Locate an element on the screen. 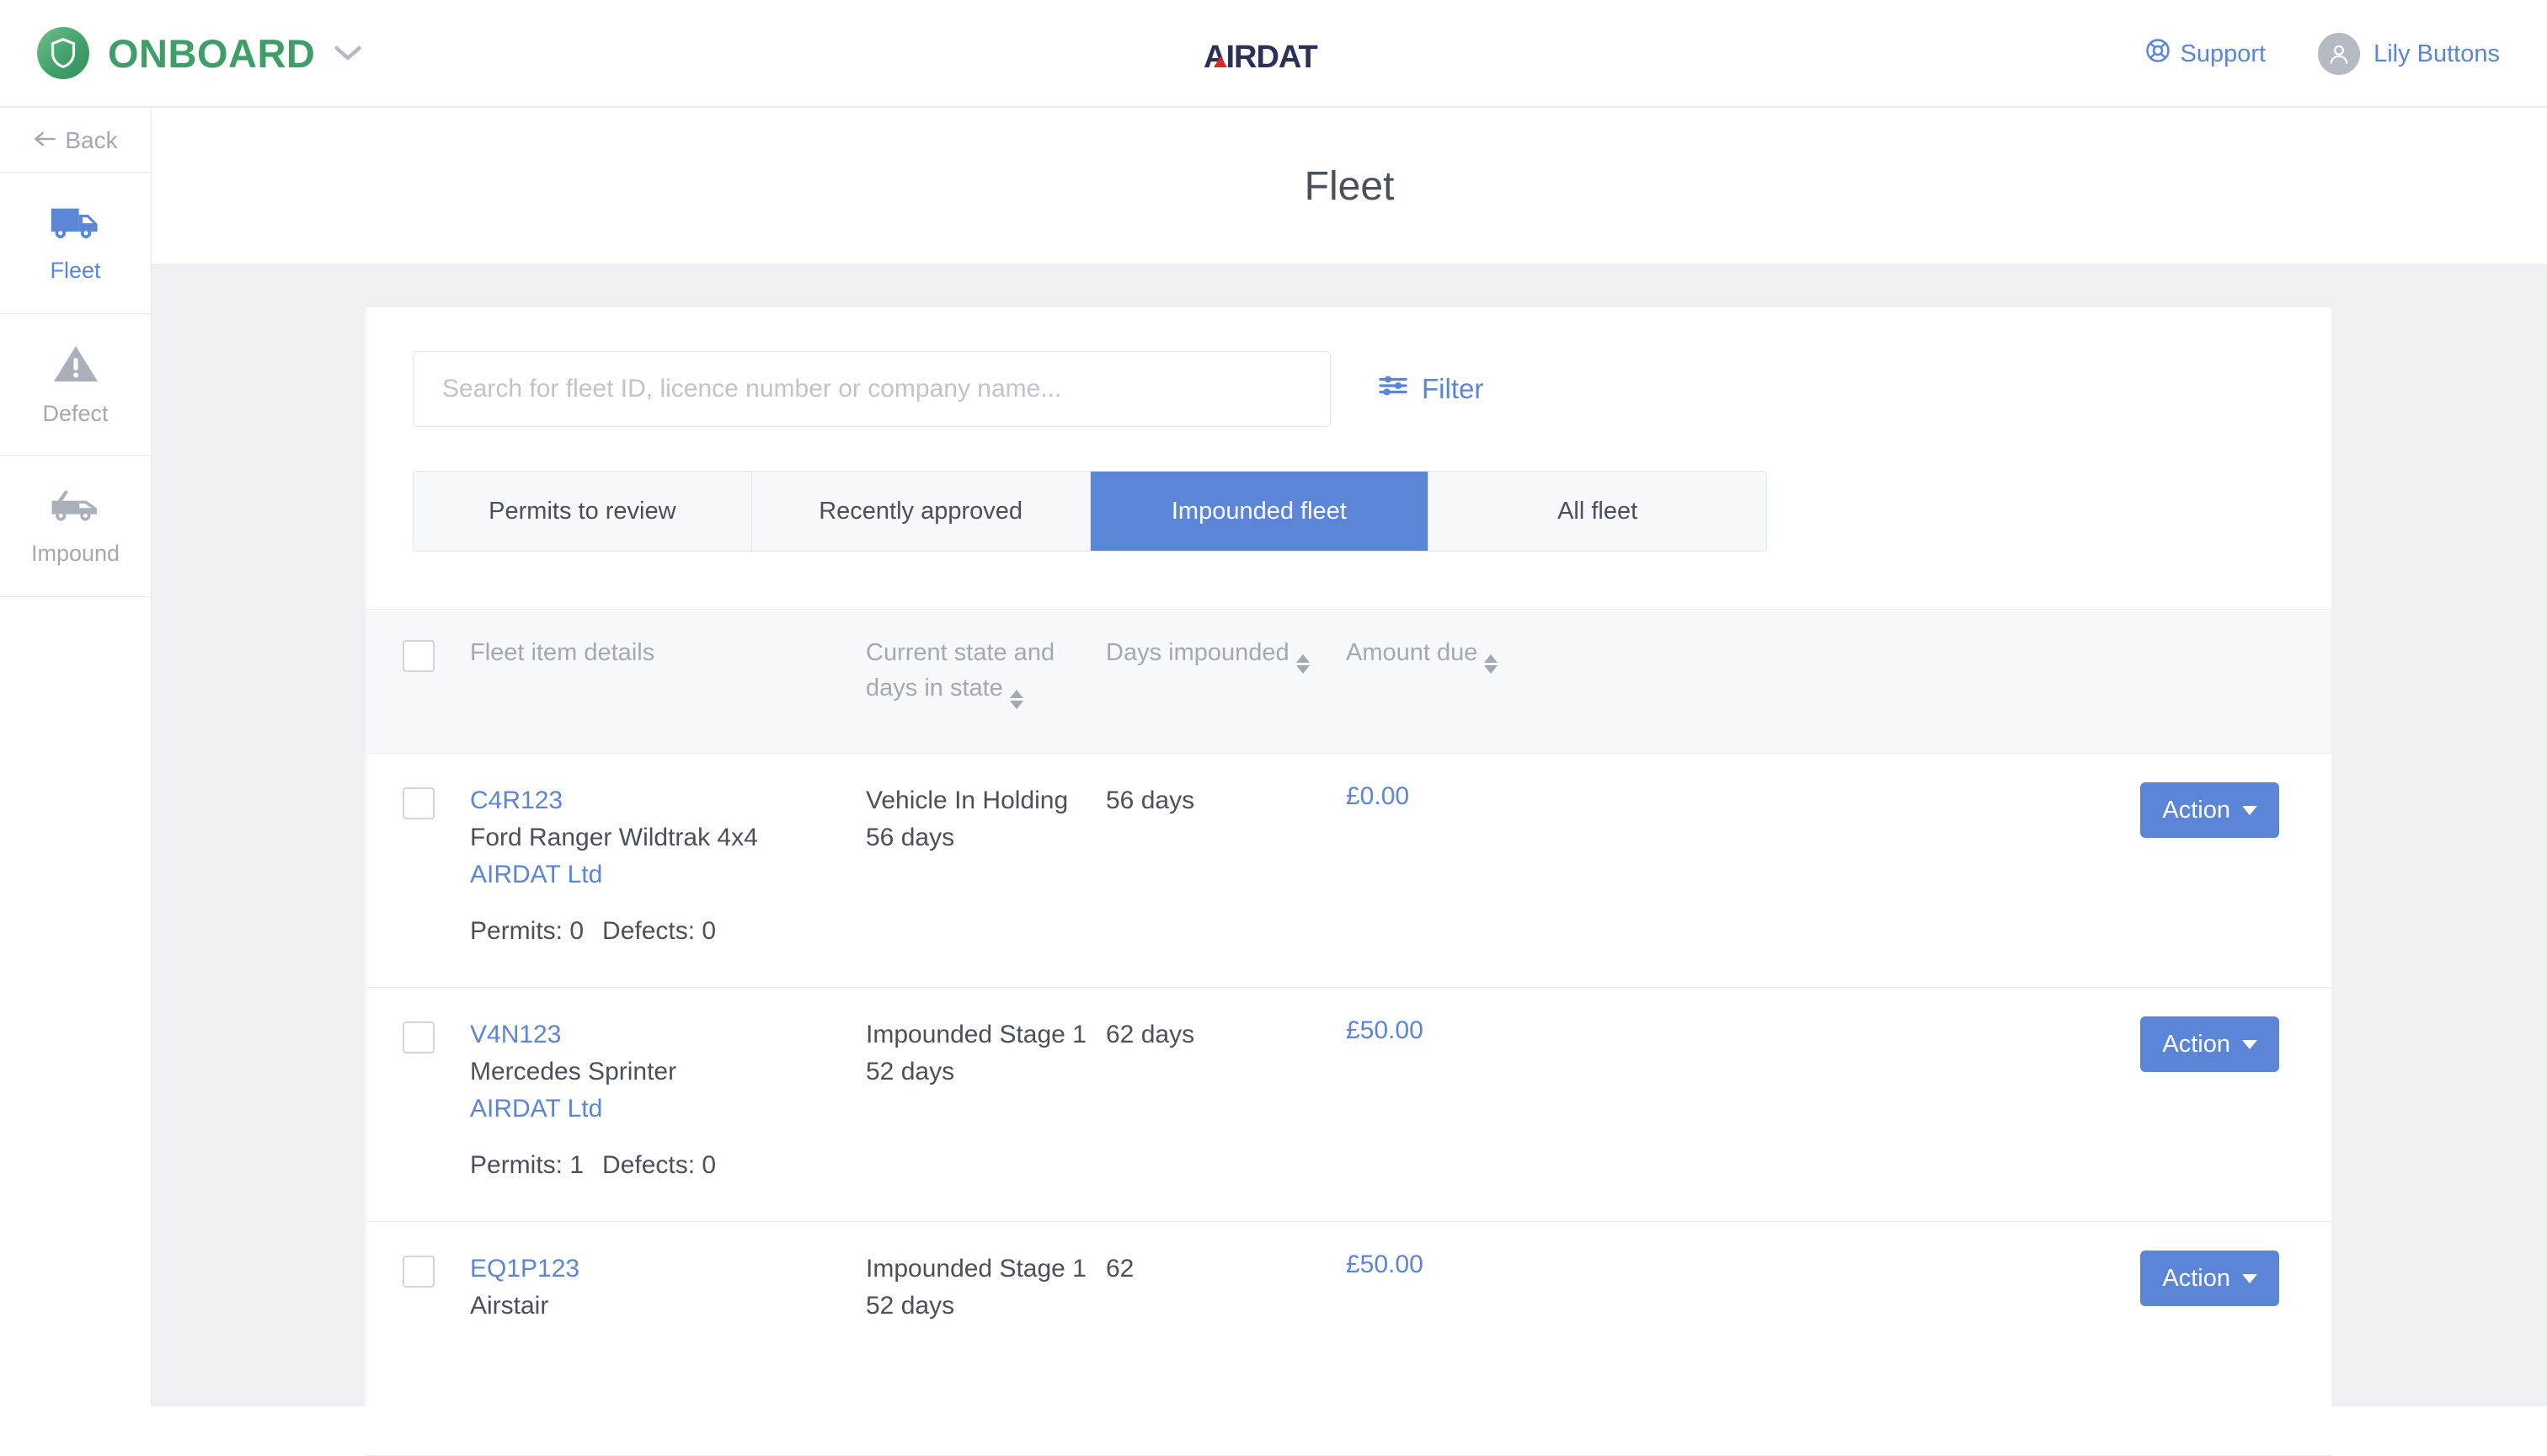  column-header-state: Current state and days in state is located at coordinates (986, 694).